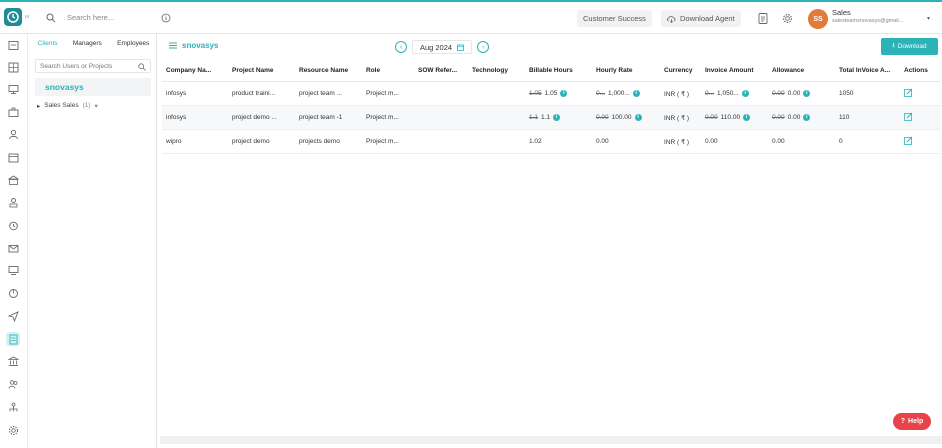 This screenshot has width=942, height=448. Describe the element at coordinates (195, 141) in the screenshot. I see `cell-company: wipro` at that location.